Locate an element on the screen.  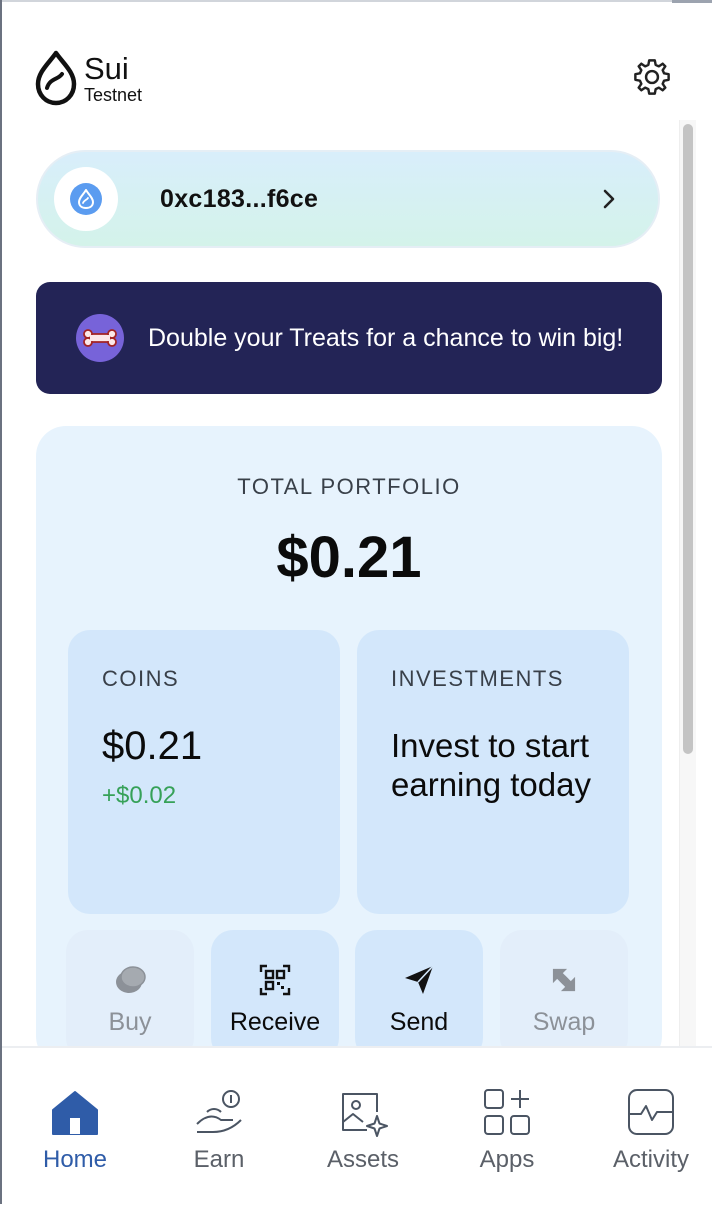
tab-home: Home is located at coordinates (75, 1127).